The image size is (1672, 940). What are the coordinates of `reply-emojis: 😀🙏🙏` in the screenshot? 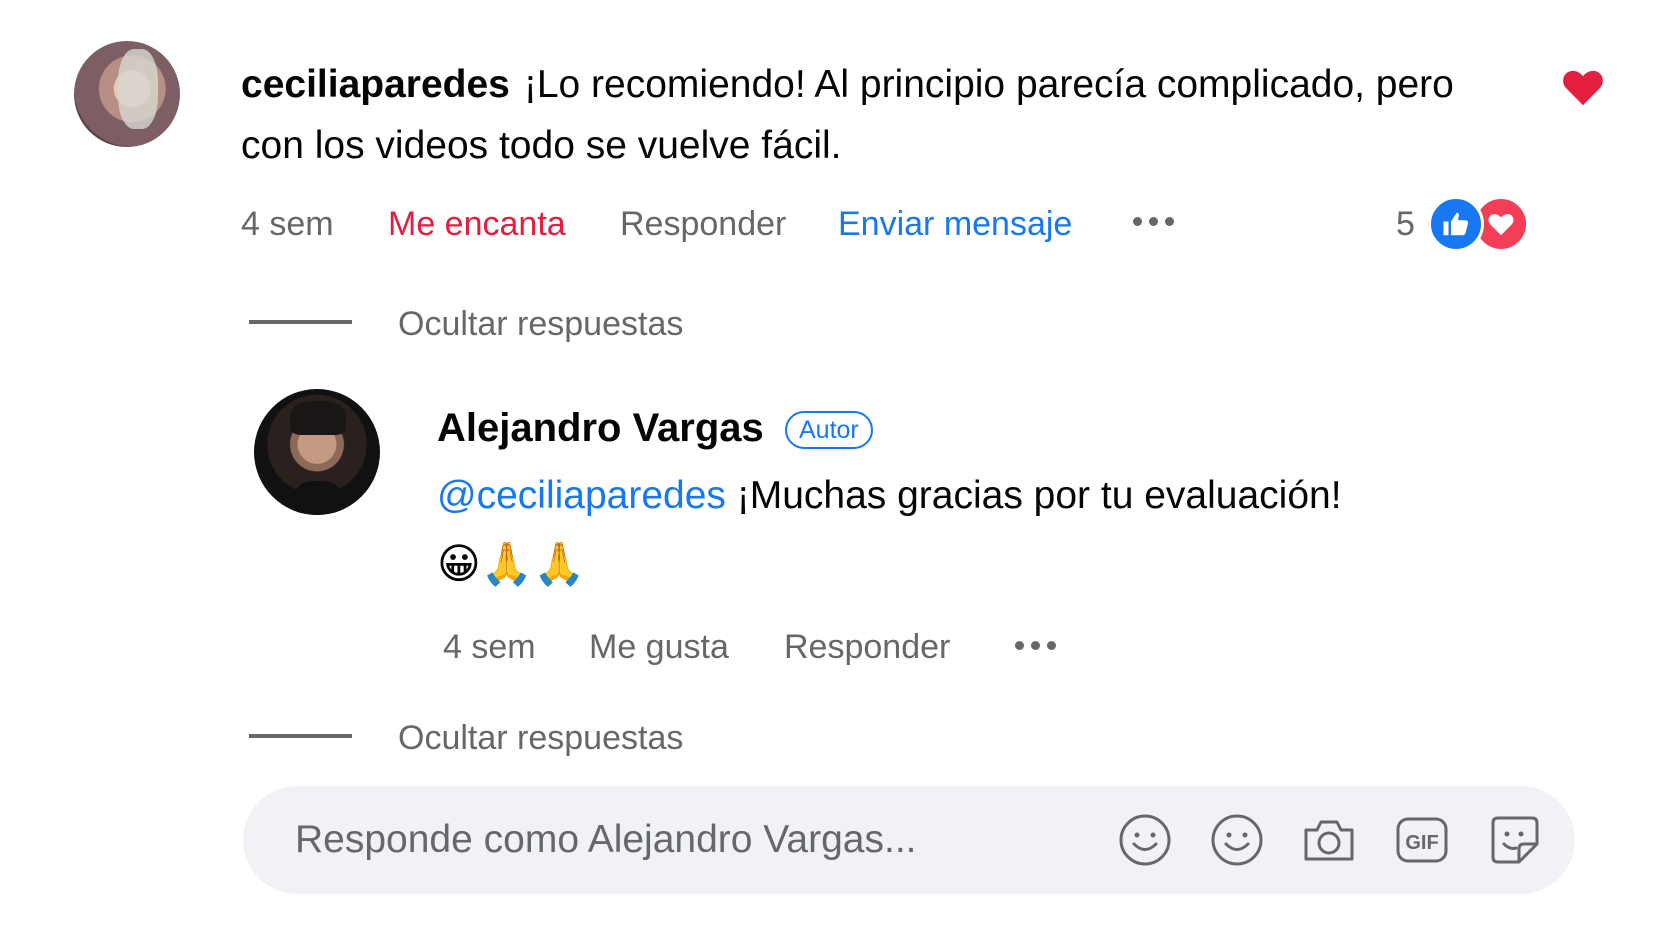 It's located at (511, 563).